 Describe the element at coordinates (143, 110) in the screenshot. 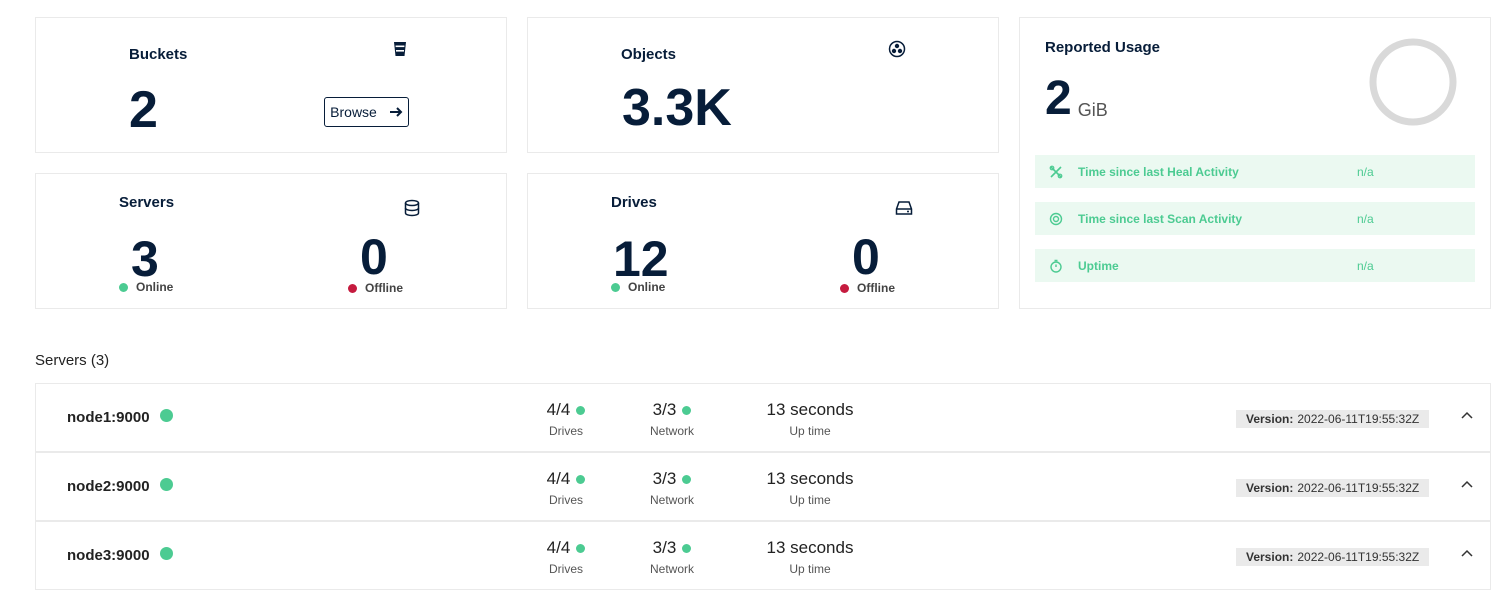

I see `buckets-count: 2` at that location.